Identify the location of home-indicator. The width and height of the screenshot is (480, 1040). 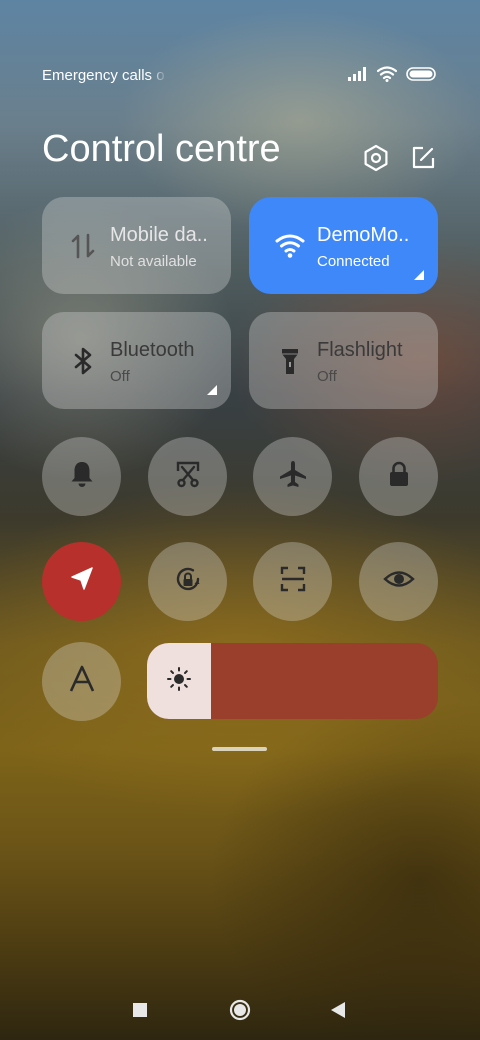
(239, 749).